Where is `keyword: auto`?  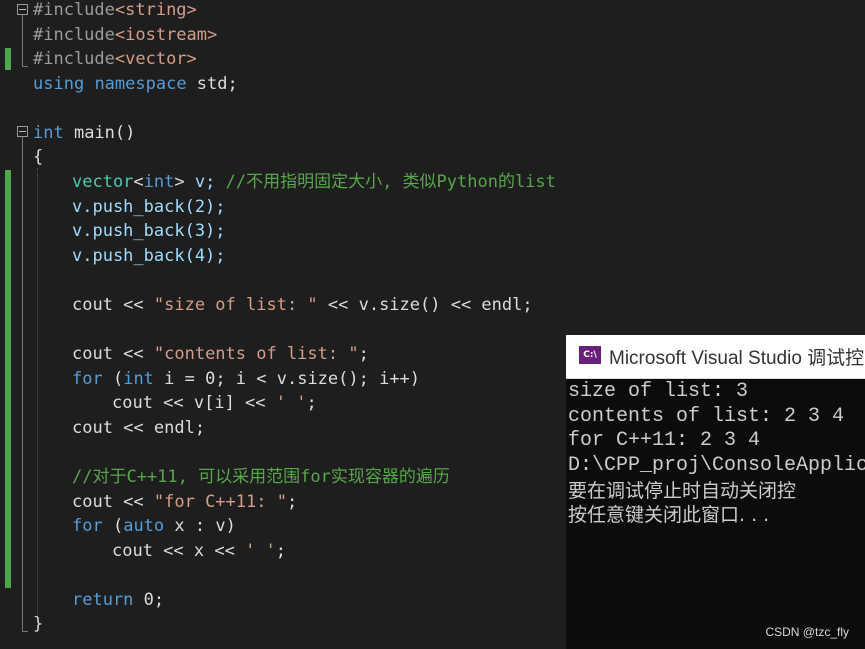
keyword: auto is located at coordinates (144, 526).